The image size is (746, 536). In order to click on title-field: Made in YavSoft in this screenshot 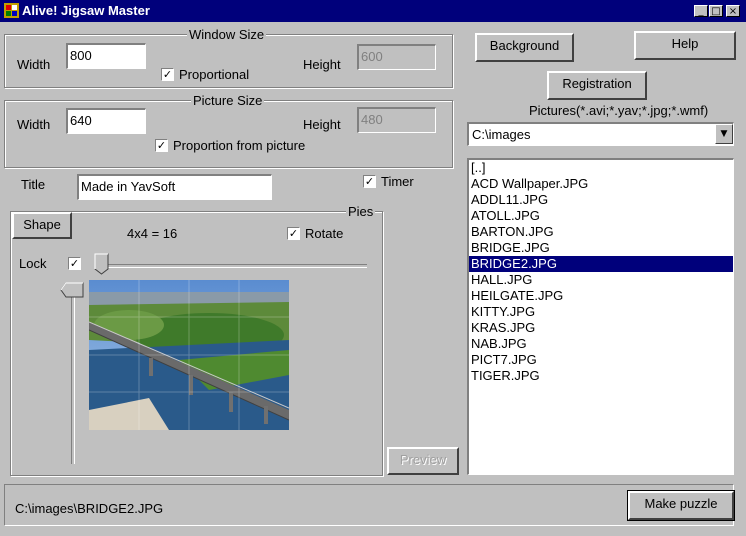, I will do `click(174, 187)`.